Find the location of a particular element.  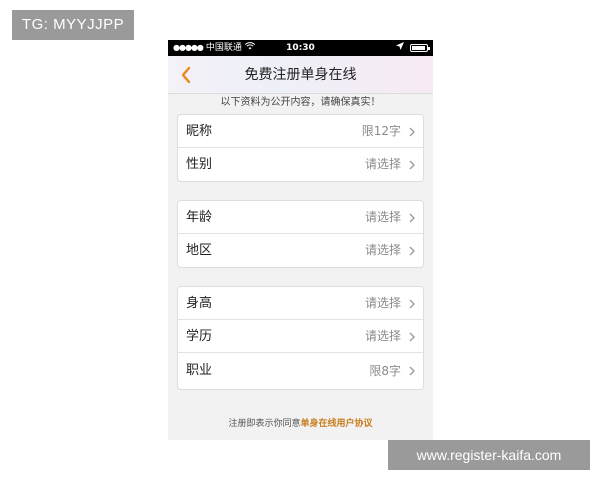

row-label: 身高 is located at coordinates (199, 303).